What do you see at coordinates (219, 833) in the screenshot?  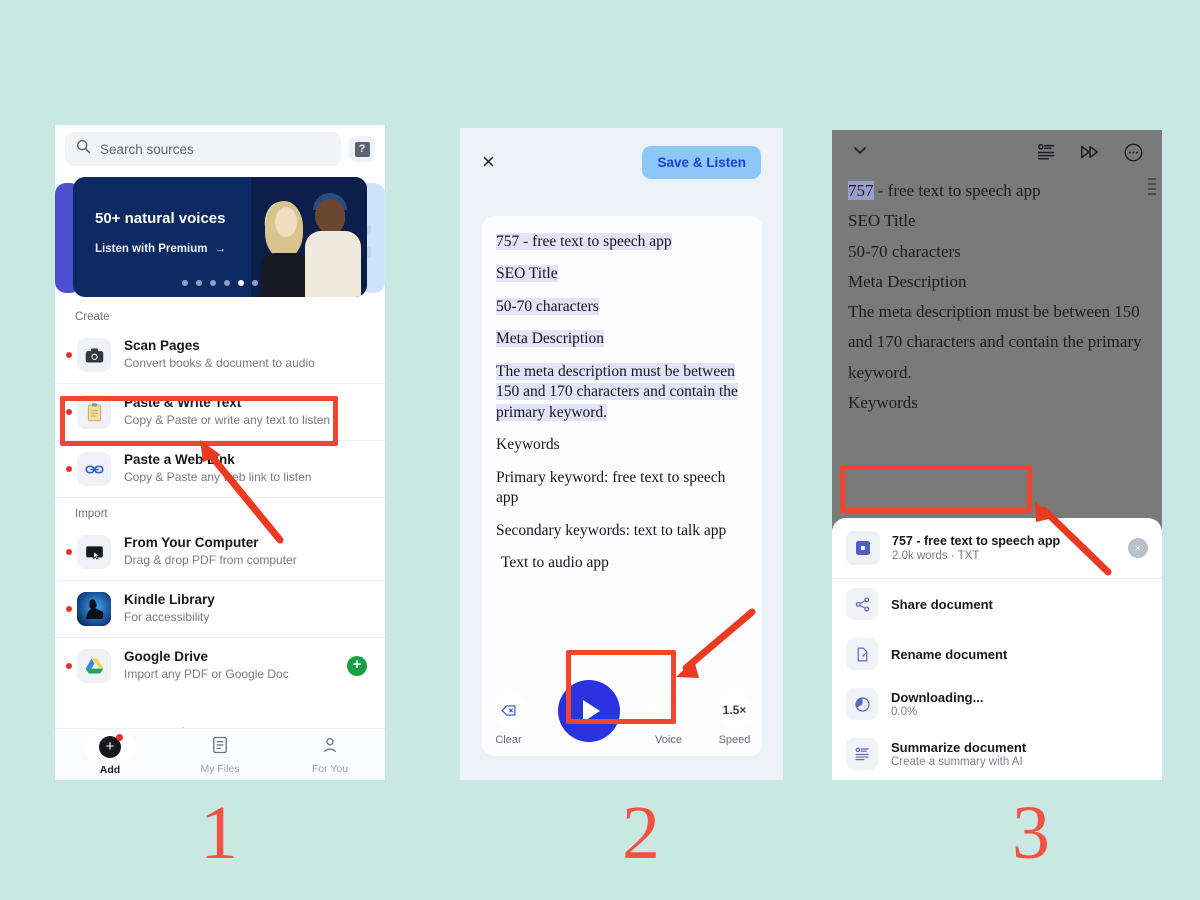 I see `step-number-1: 1` at bounding box center [219, 833].